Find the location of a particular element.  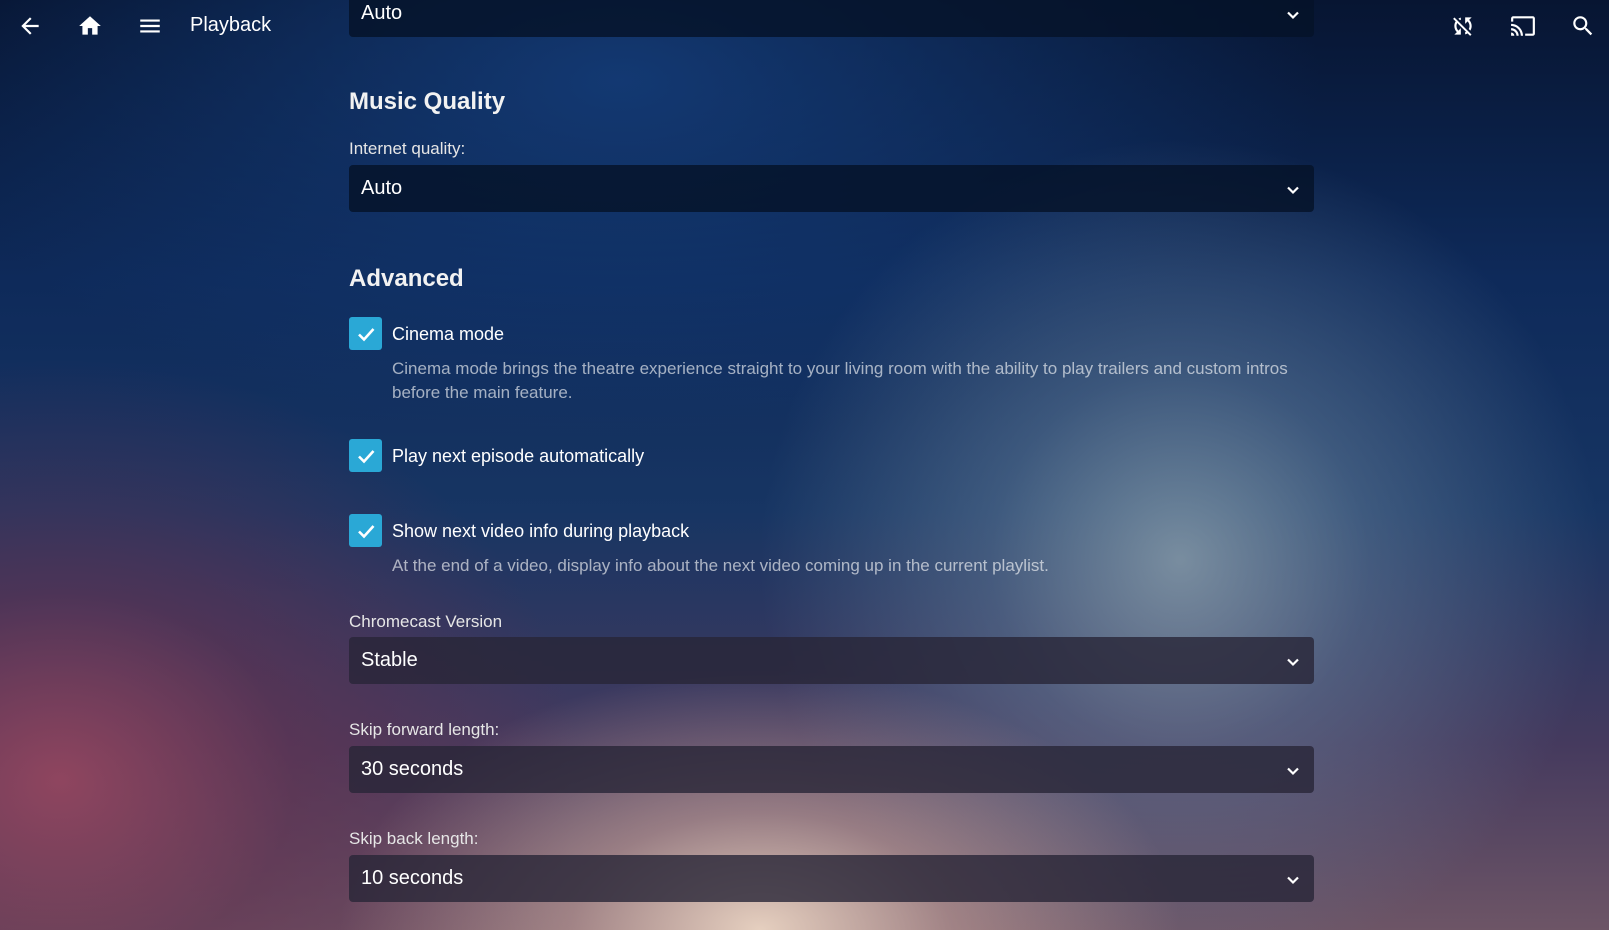

show-next-info-checkbox is located at coordinates (365, 530).